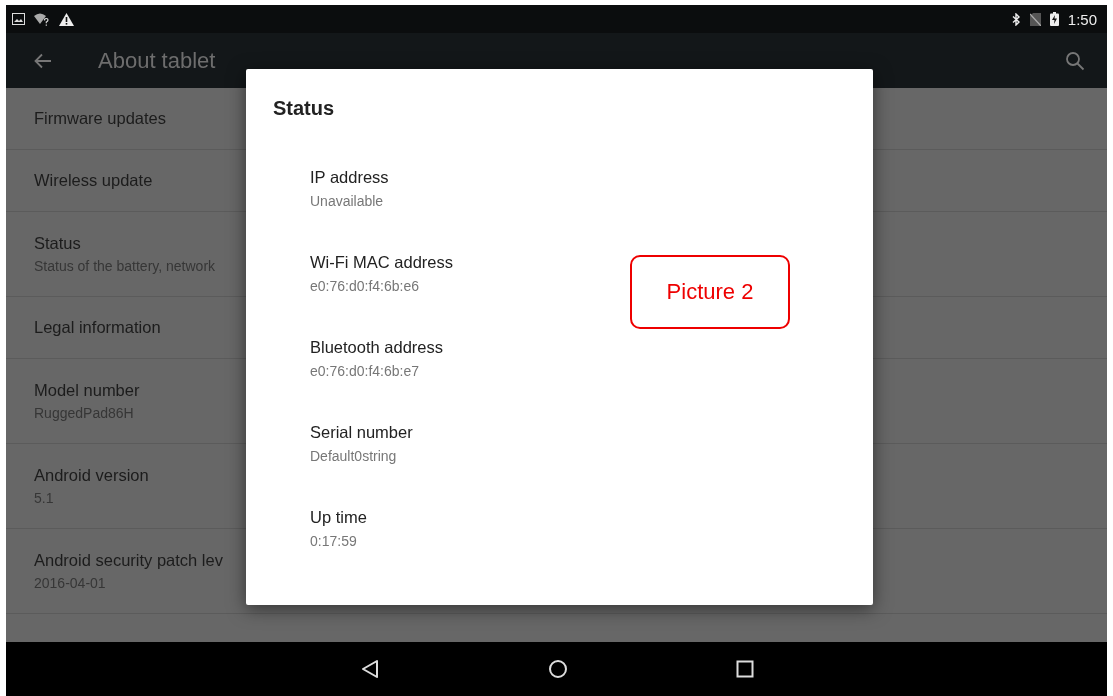  What do you see at coordinates (128, 560) in the screenshot?
I see `item-title: Android security patch lev` at bounding box center [128, 560].